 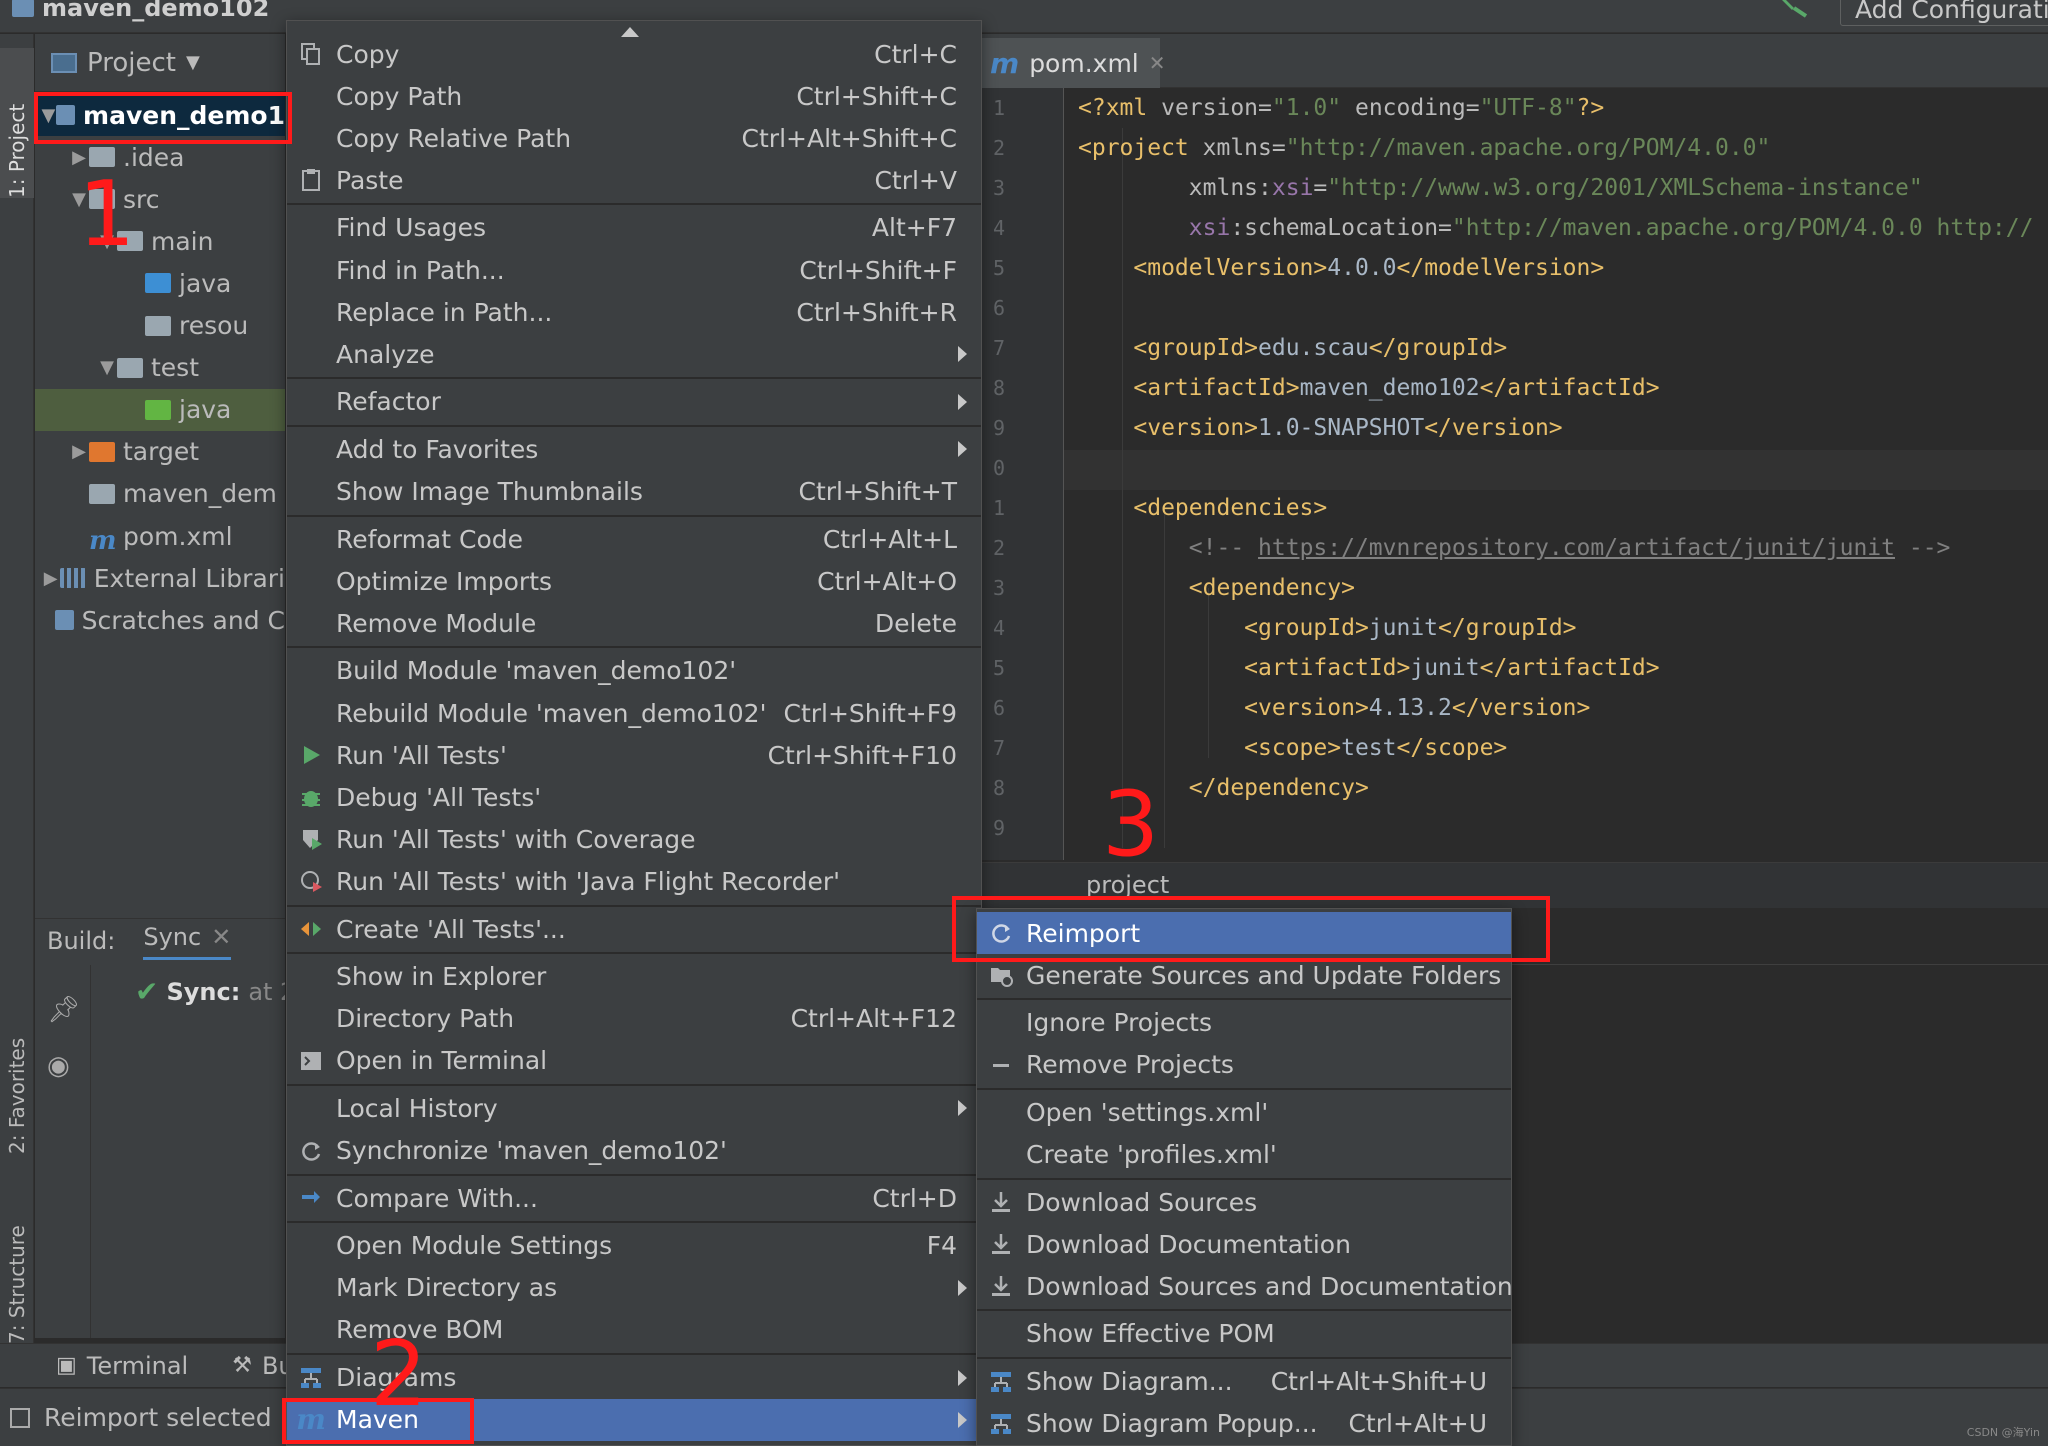 I want to click on project-panel-header: Project ▼, so click(x=160, y=63).